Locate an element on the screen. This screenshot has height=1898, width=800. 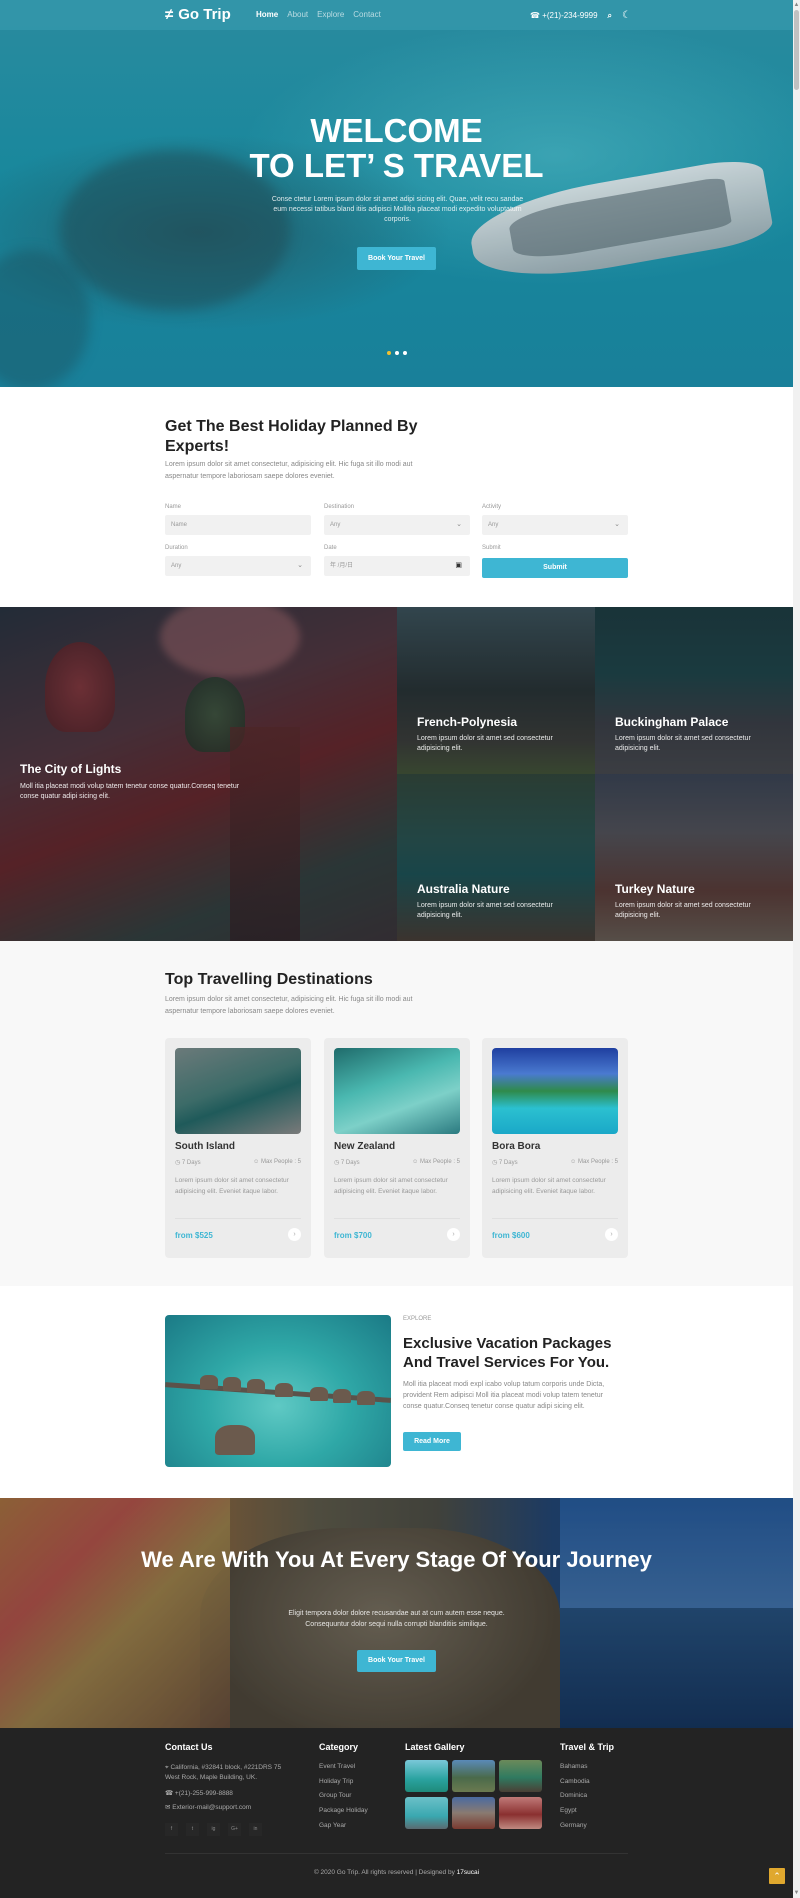
destination-price: from $700 is located at coordinates (353, 1235).